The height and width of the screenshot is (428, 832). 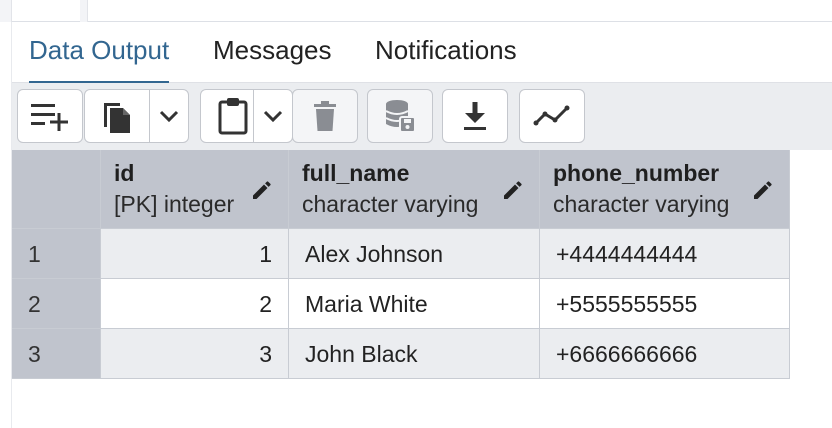 I want to click on table-row: 1 1 Alex Johnson +4444444444, so click(x=401, y=254).